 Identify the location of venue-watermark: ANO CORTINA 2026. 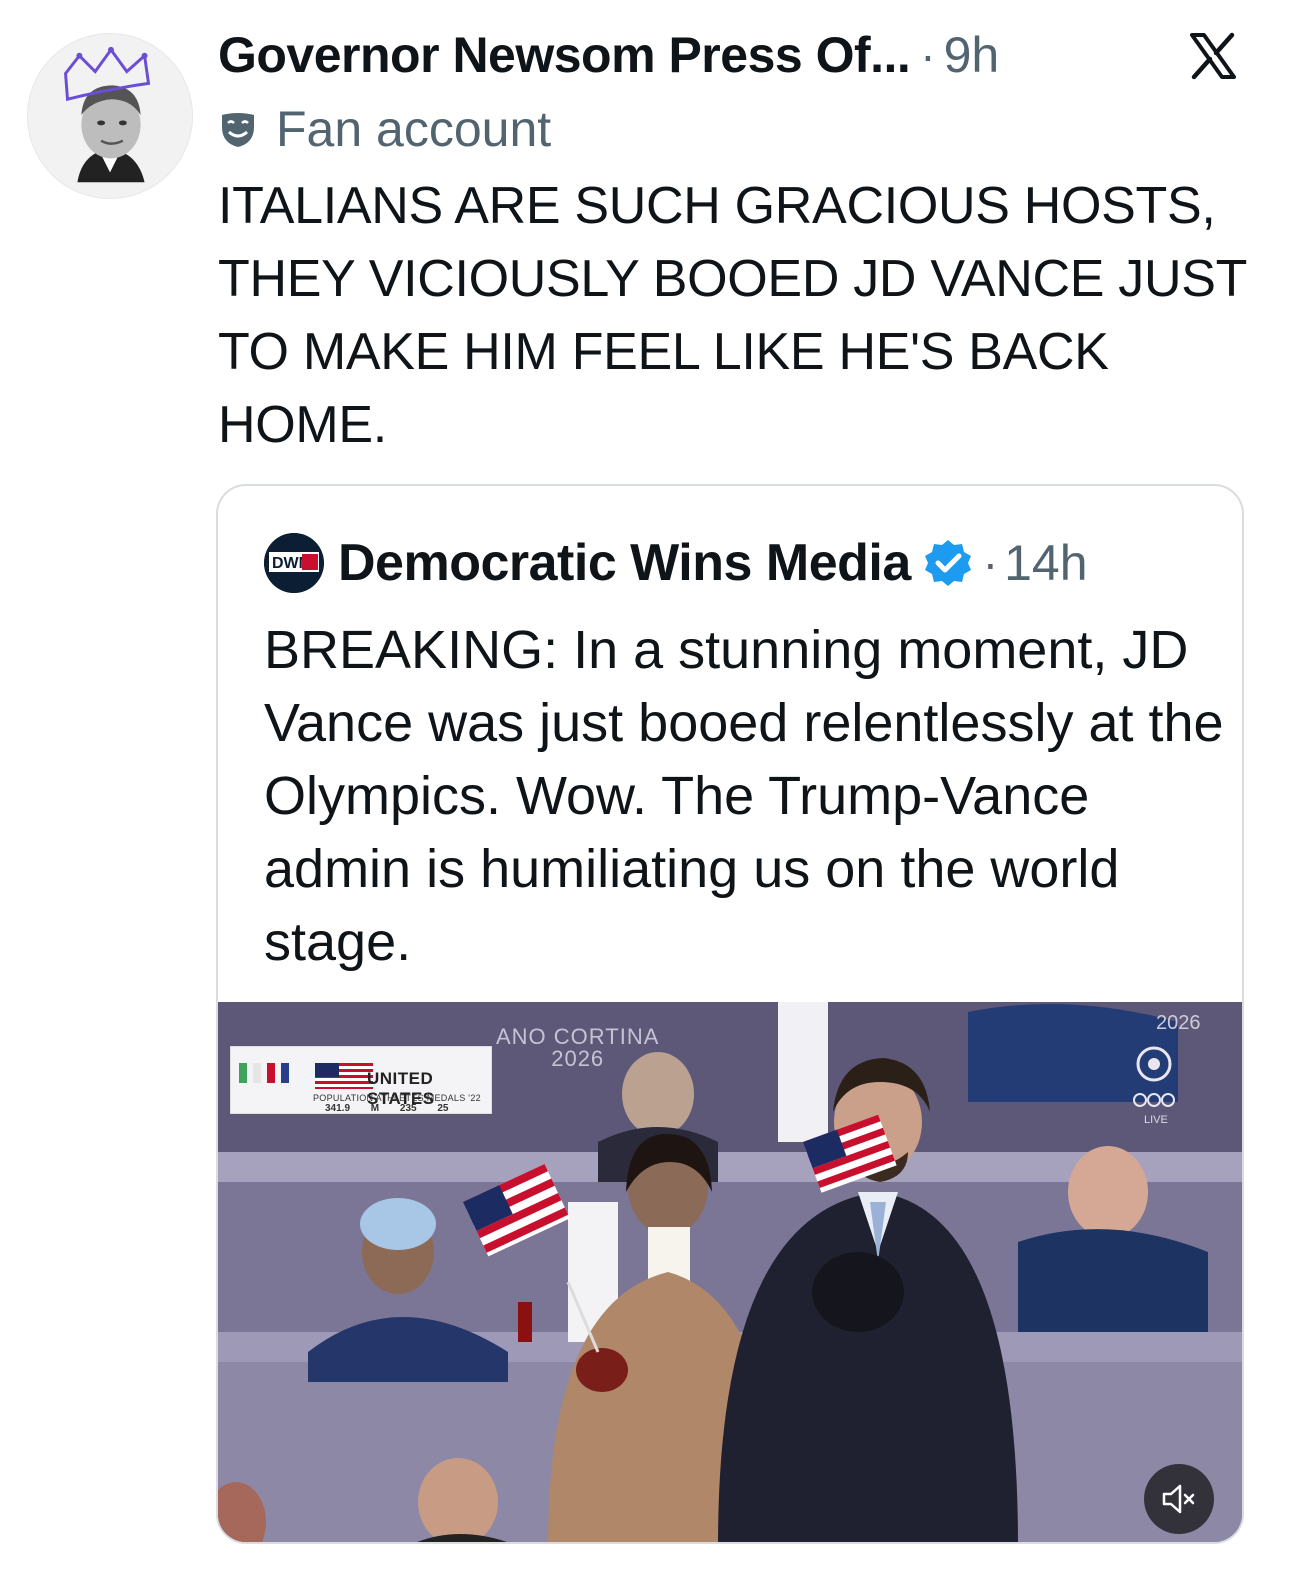
(577, 1048).